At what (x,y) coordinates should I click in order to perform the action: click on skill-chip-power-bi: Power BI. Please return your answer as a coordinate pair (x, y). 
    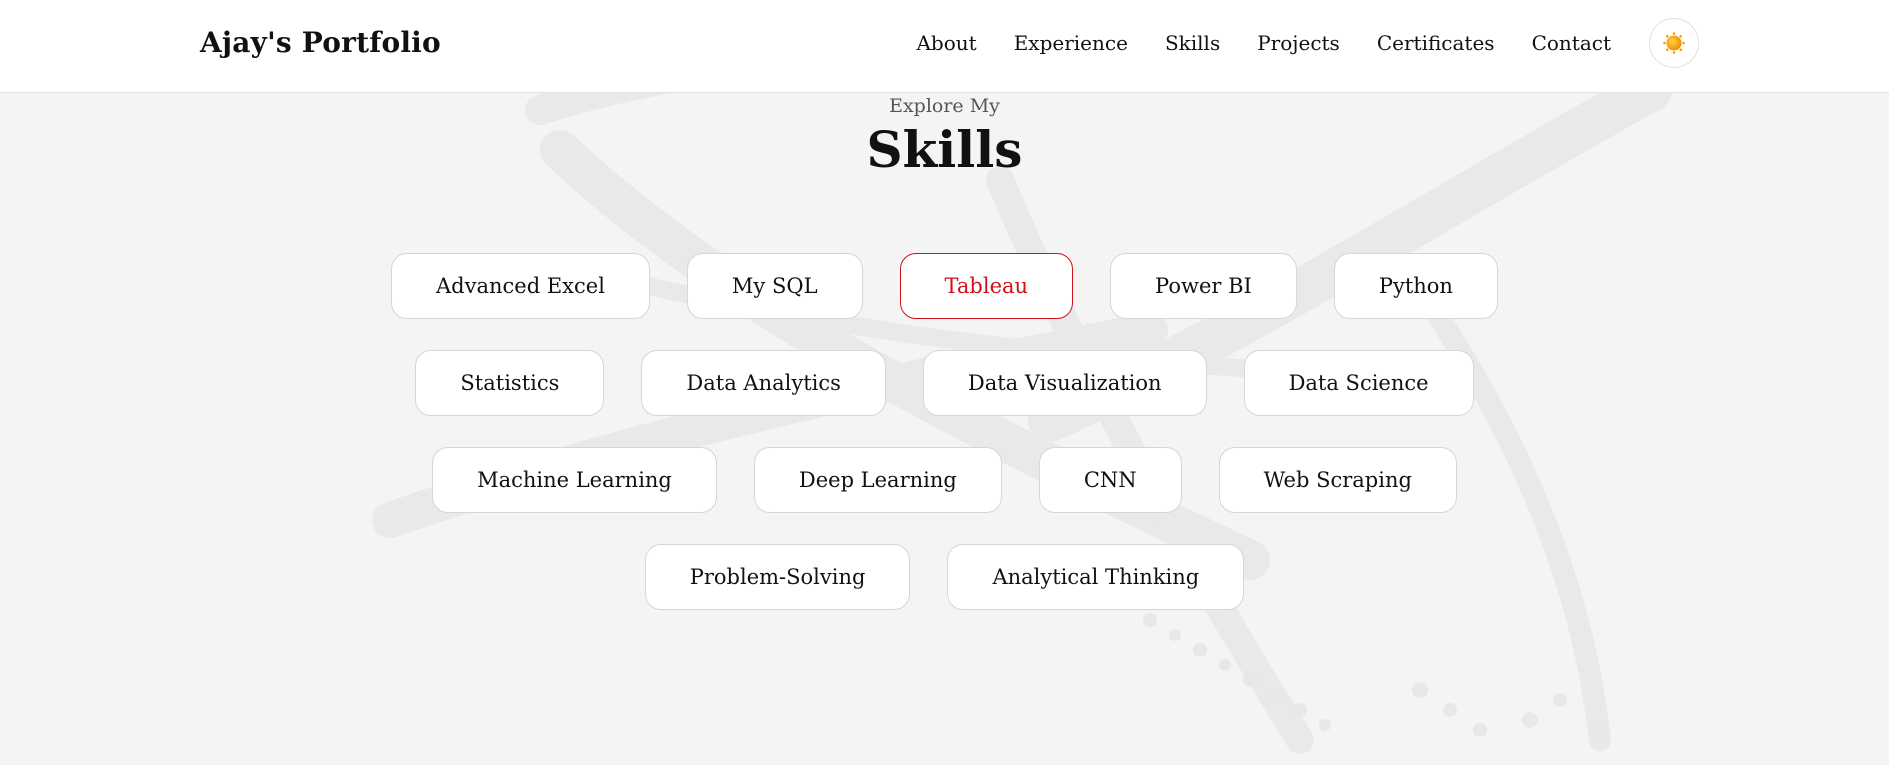
    Looking at the image, I should click on (1203, 286).